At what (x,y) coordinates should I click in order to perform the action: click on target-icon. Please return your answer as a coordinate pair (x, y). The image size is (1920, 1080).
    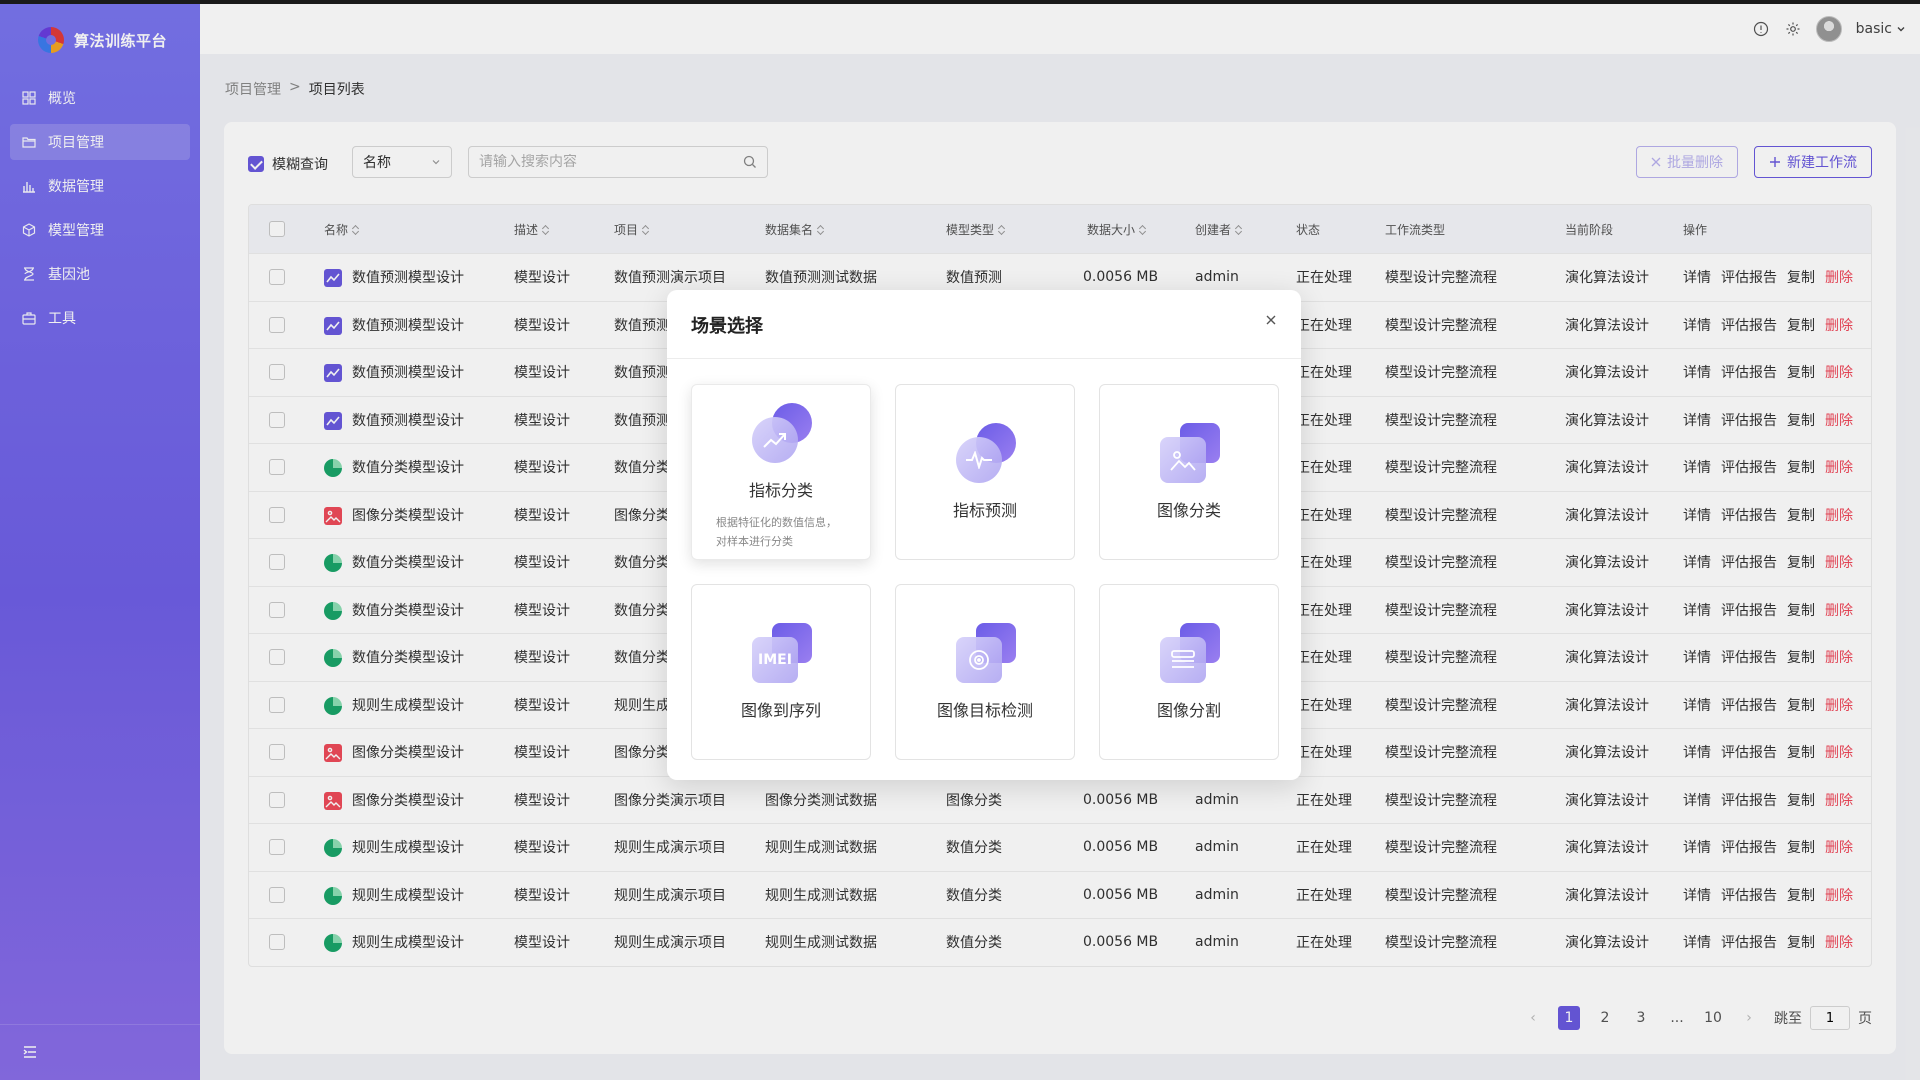
    Looking at the image, I should click on (985, 654).